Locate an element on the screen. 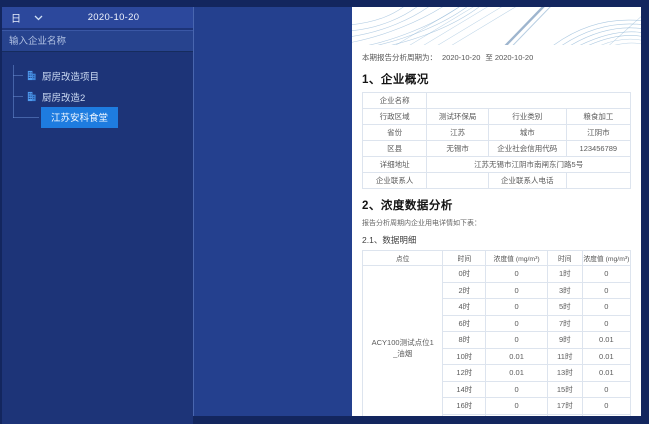 The height and width of the screenshot is (424, 649). company-table-cell: 江阴市 is located at coordinates (598, 132).